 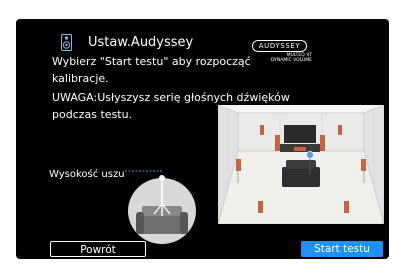 I want to click on start-test-button: Start testu, so click(x=342, y=249).